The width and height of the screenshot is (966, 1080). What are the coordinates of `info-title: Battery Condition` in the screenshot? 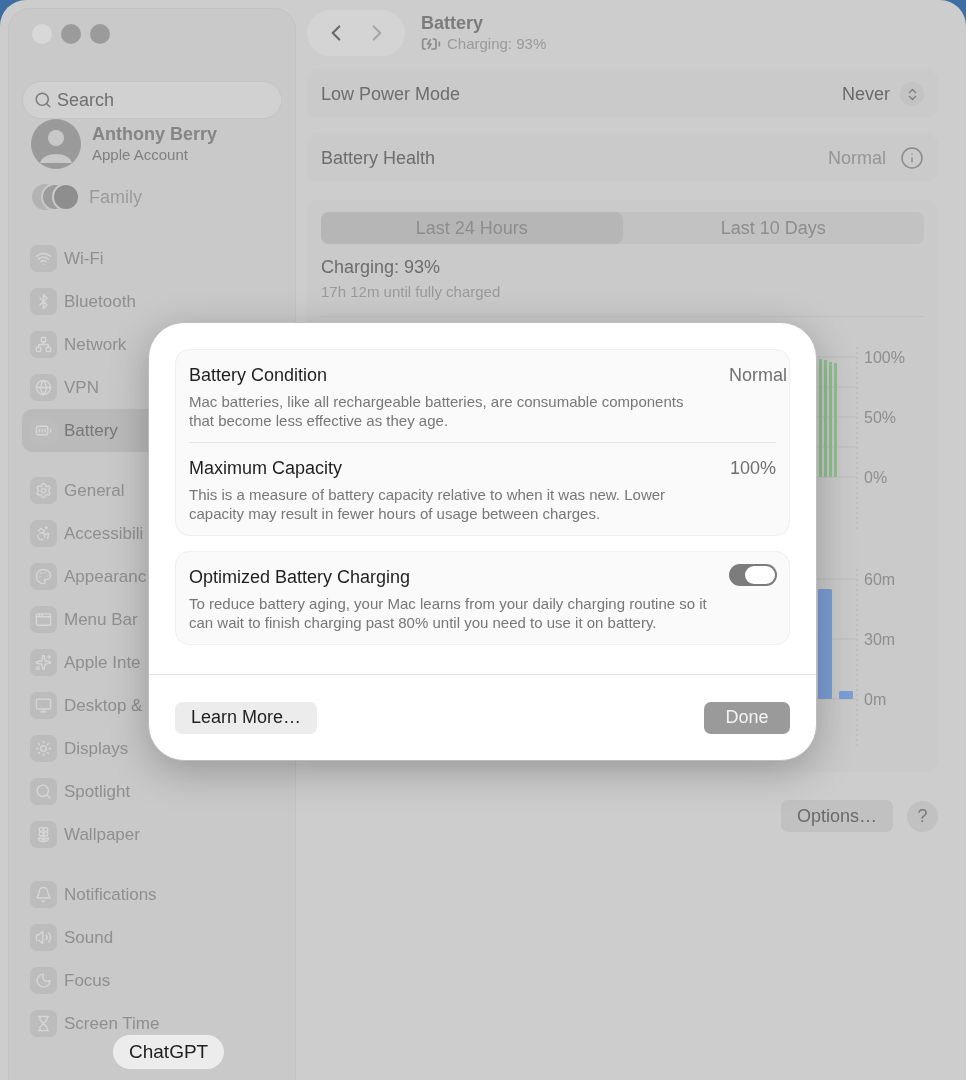 It's located at (259, 375).